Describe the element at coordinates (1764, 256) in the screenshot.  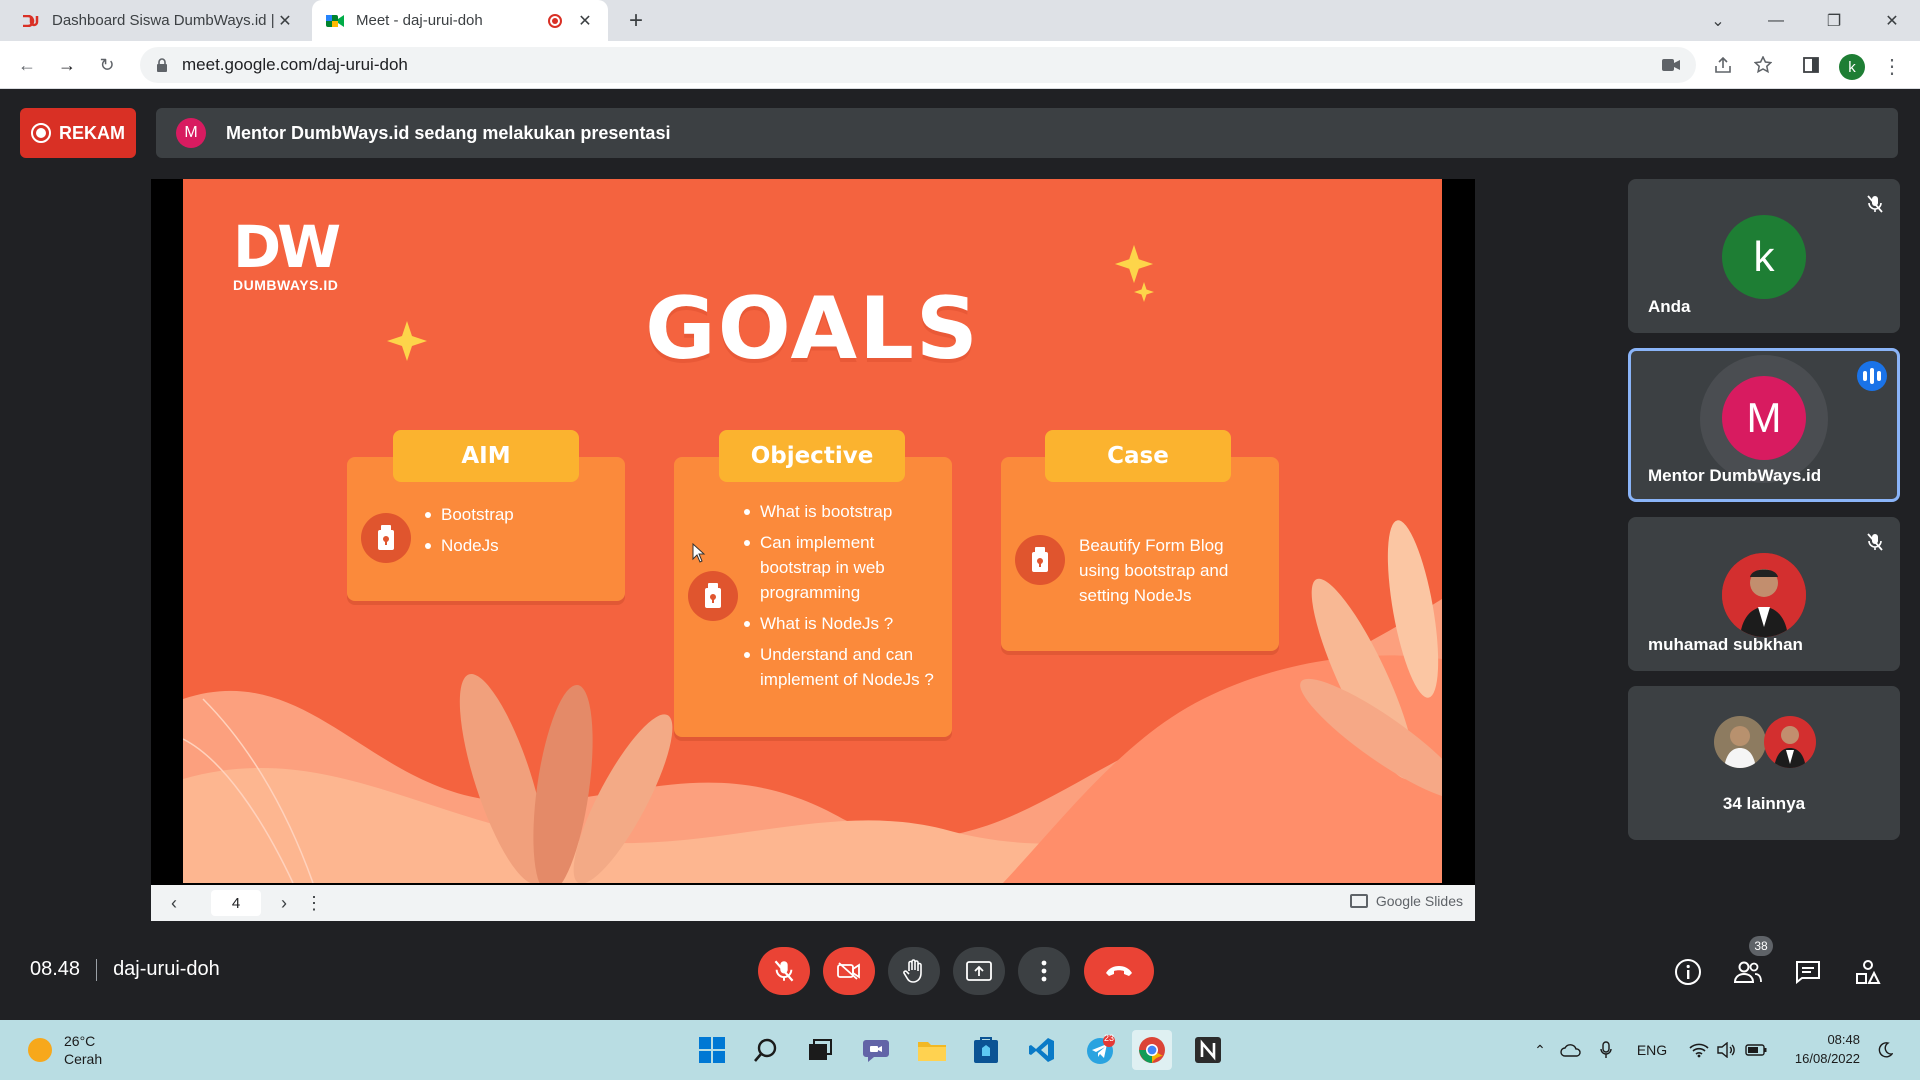
I see `participant-tile-anda: k Anda` at that location.